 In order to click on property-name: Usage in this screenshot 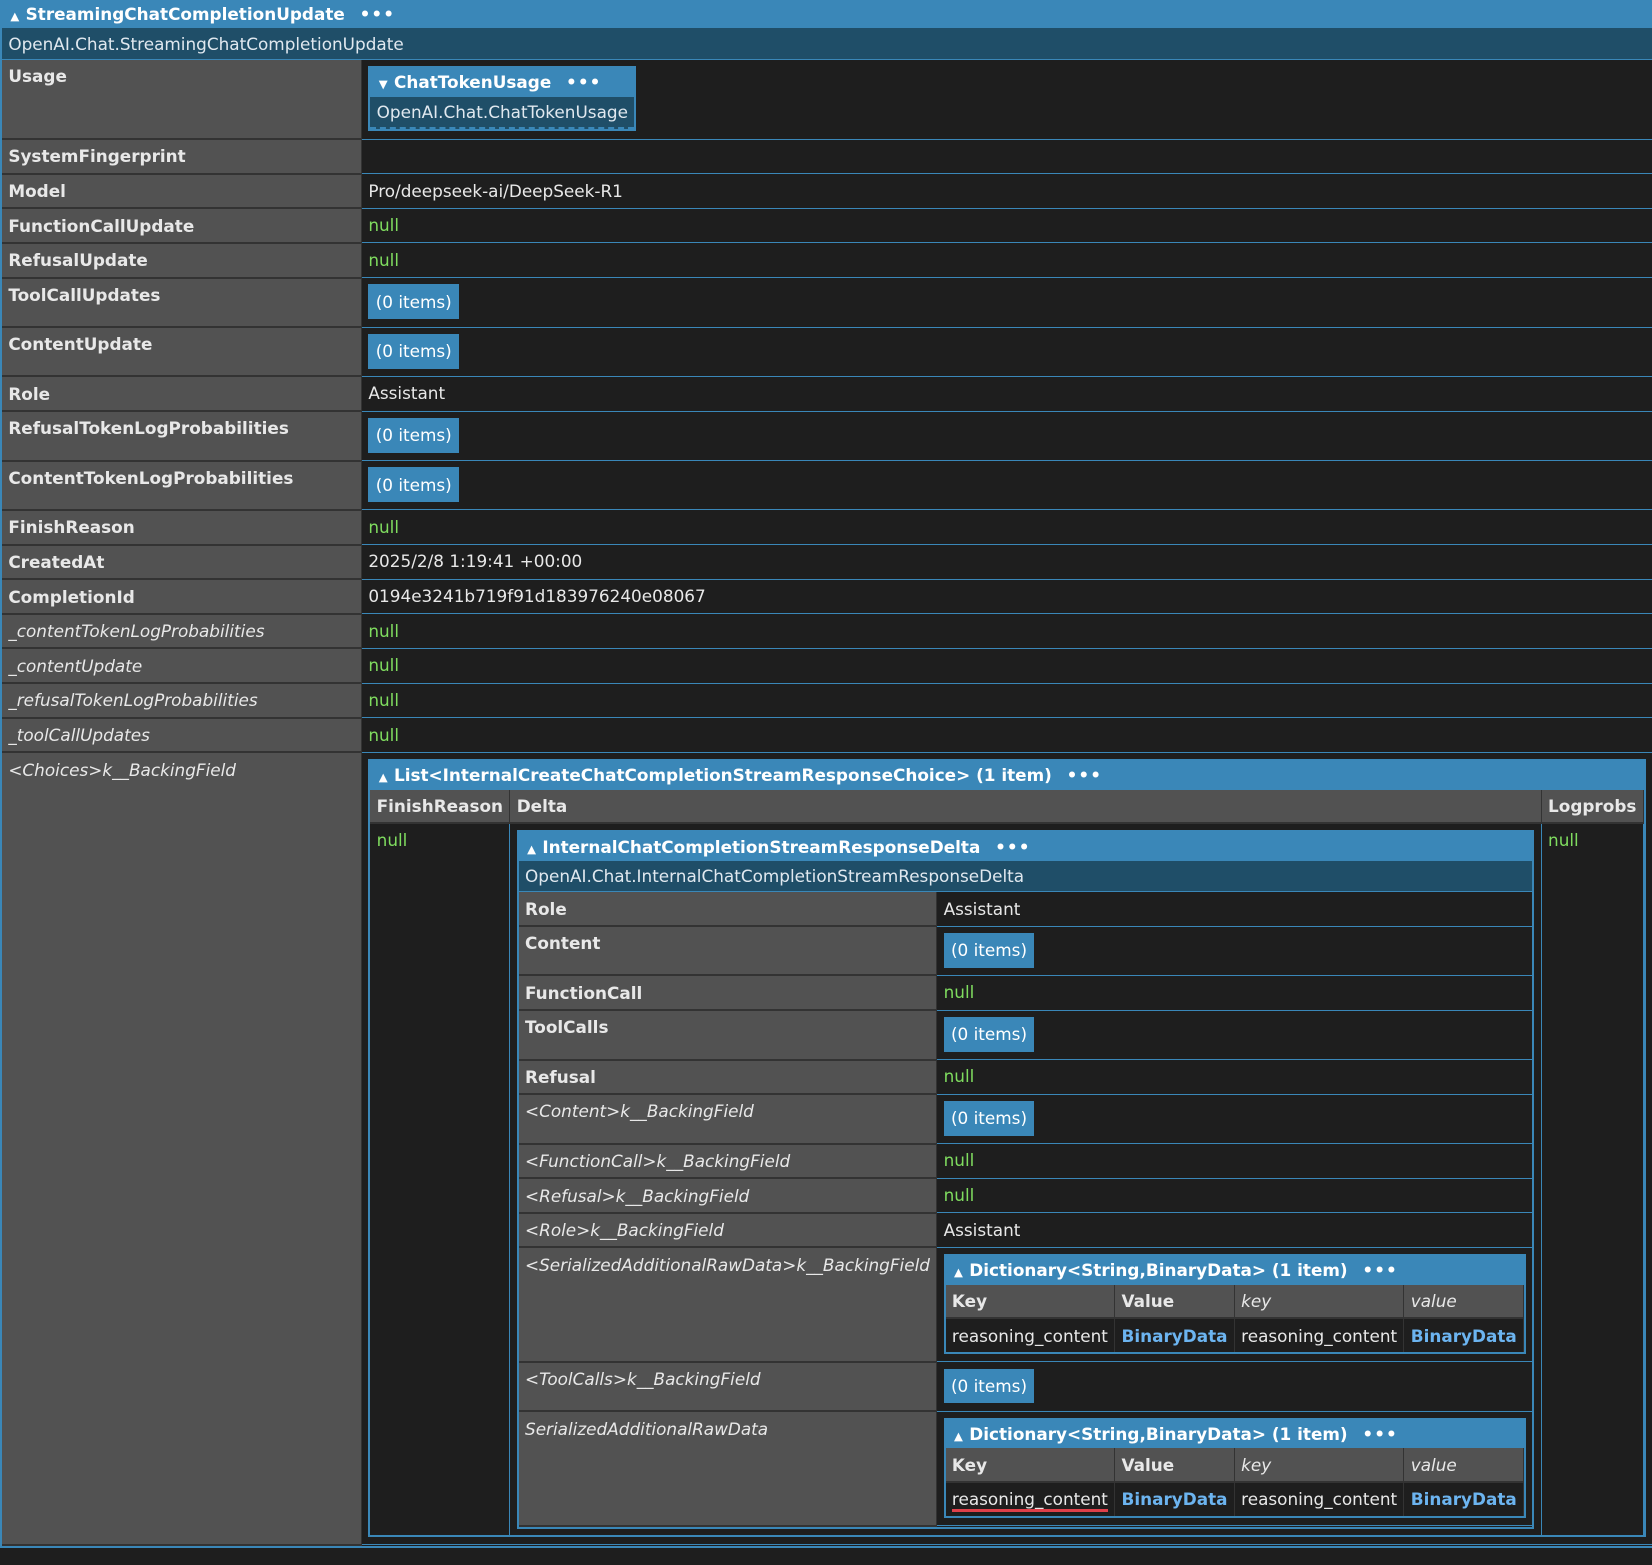, I will do `click(182, 100)`.